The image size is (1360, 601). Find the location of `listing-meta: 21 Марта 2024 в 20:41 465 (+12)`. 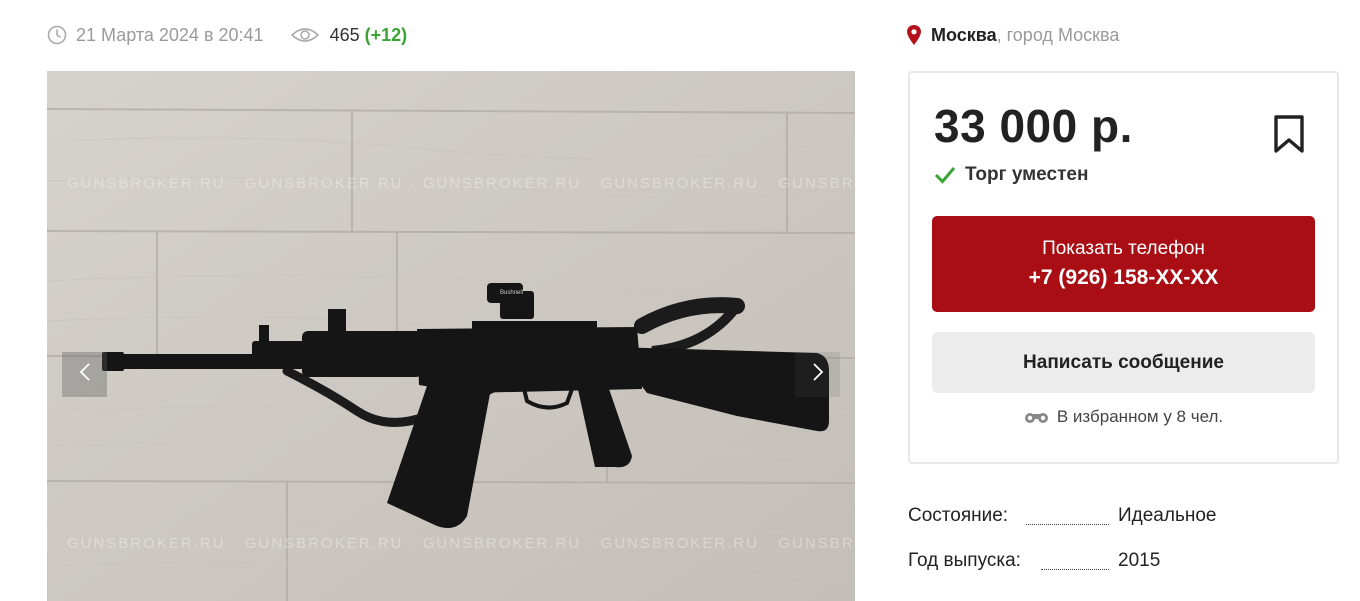

listing-meta: 21 Марта 2024 в 20:41 465 (+12) is located at coordinates (227, 35).